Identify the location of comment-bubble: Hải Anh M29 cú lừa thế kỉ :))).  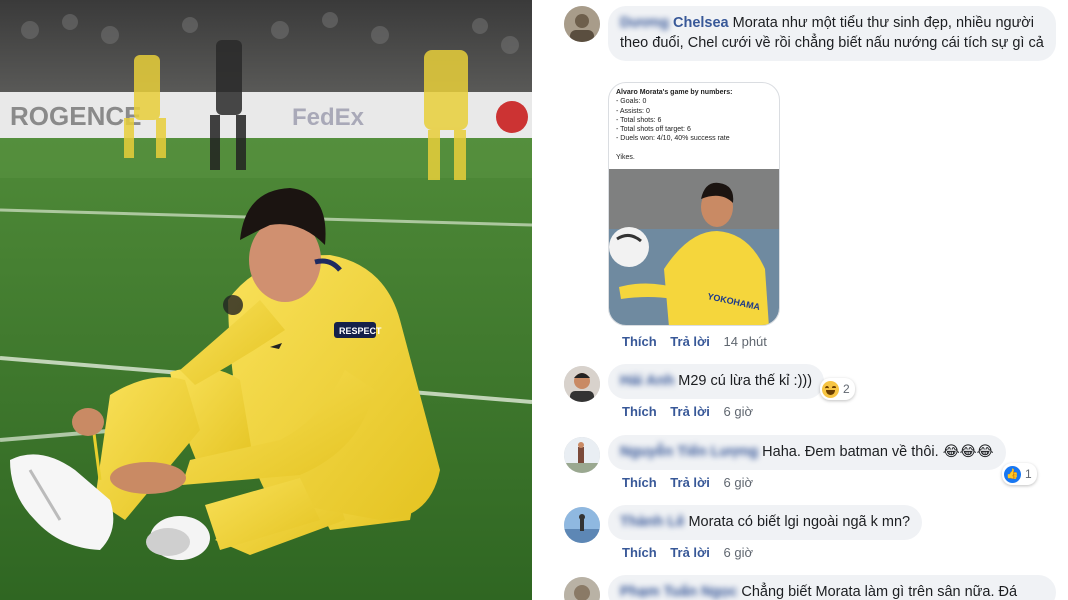
(716, 381).